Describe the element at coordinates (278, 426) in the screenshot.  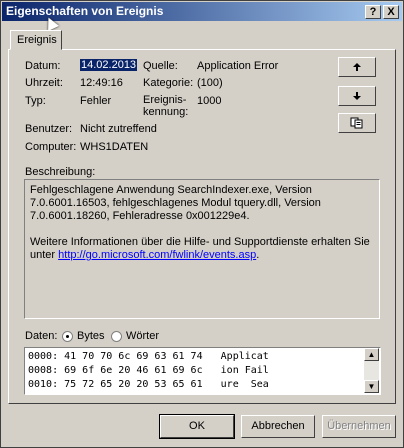
I see `cancel-button: Abbrechen` at that location.